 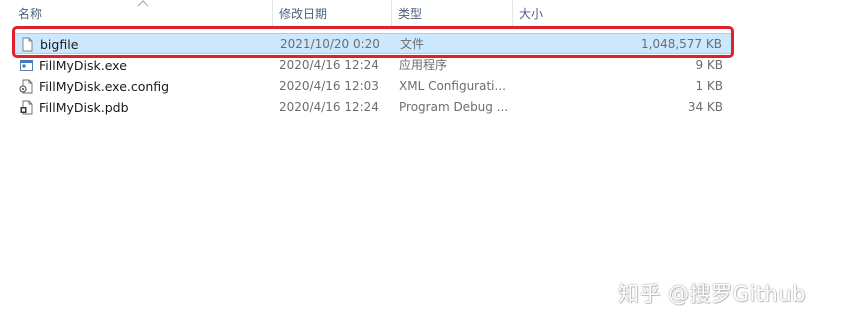 I want to click on column-header-size: 大小, so click(x=623, y=13).